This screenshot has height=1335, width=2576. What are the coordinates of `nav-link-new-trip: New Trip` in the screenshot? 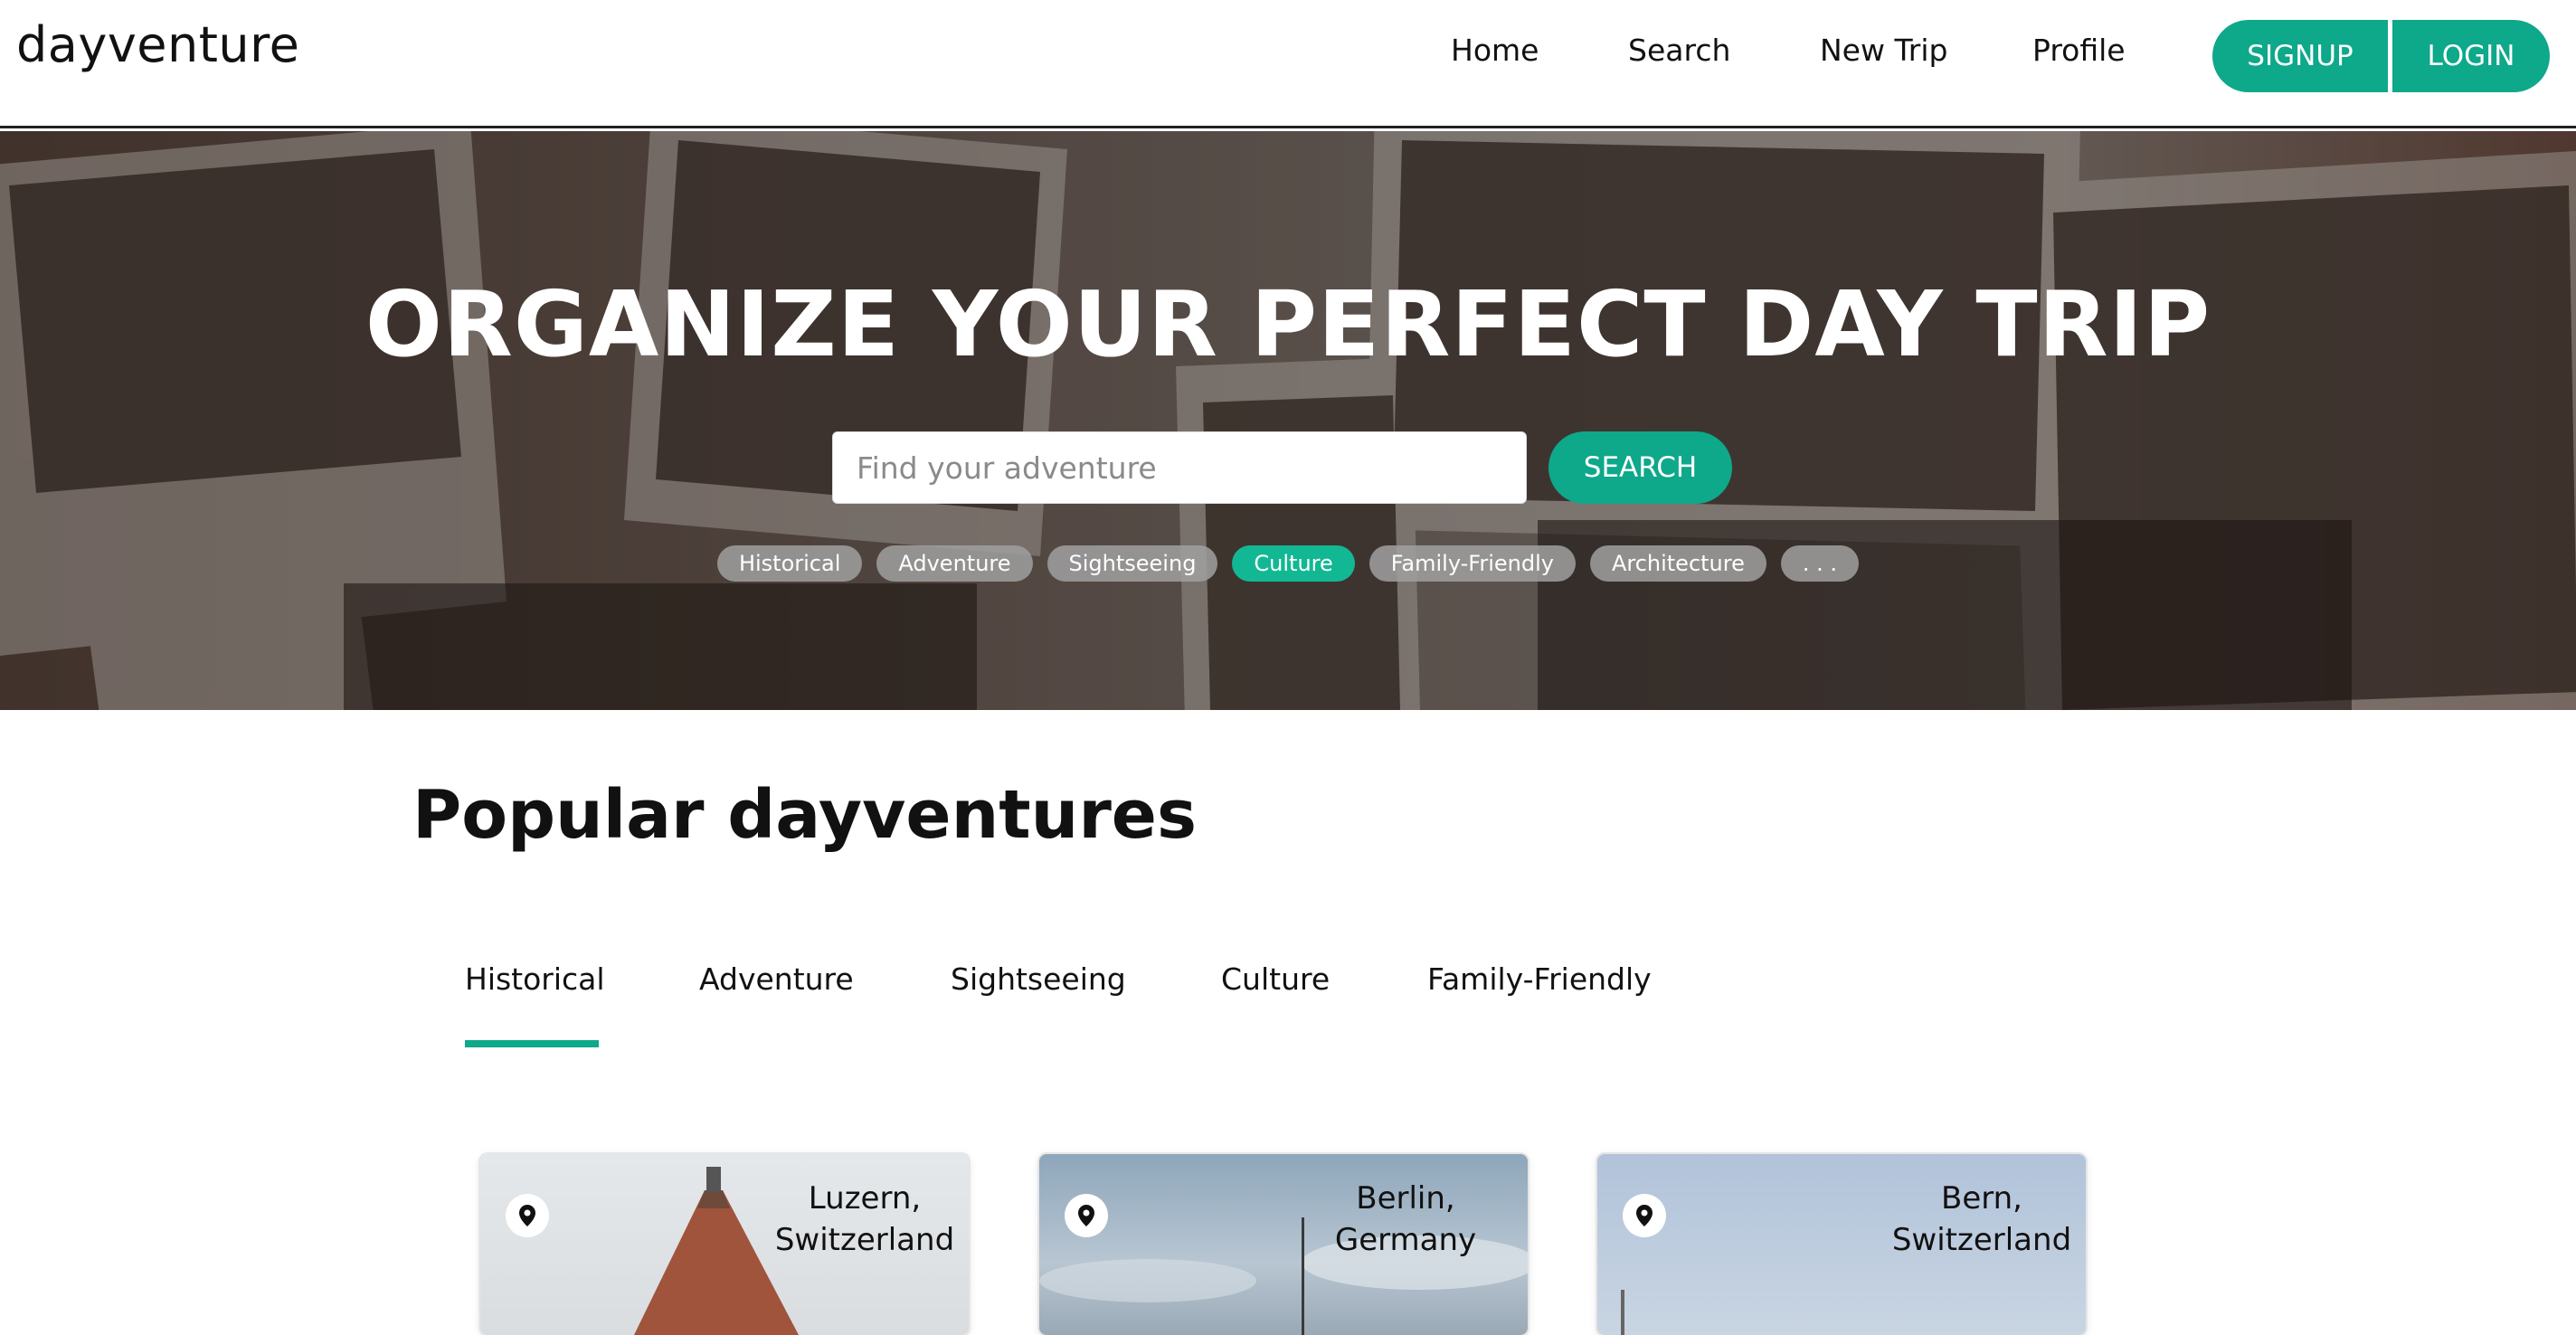 It's located at (1883, 50).